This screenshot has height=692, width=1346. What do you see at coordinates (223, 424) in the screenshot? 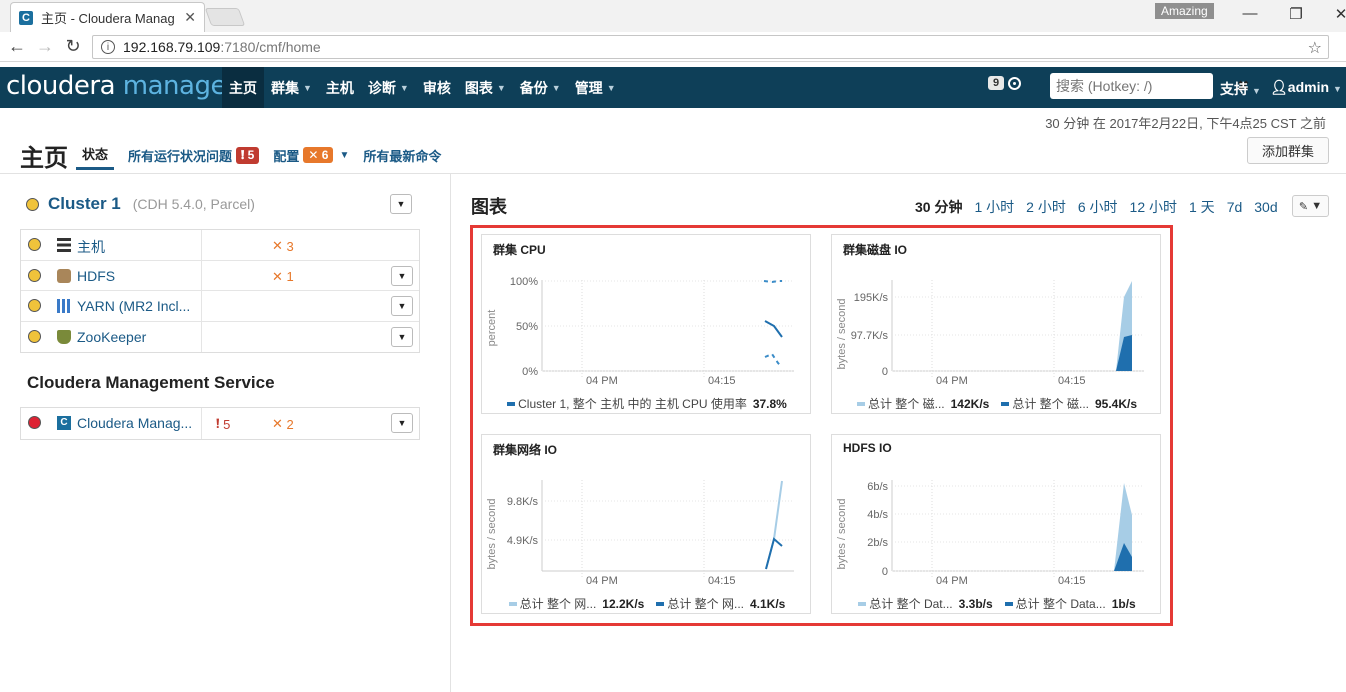
I see `health-issues-link: ❗︎ 5` at bounding box center [223, 424].